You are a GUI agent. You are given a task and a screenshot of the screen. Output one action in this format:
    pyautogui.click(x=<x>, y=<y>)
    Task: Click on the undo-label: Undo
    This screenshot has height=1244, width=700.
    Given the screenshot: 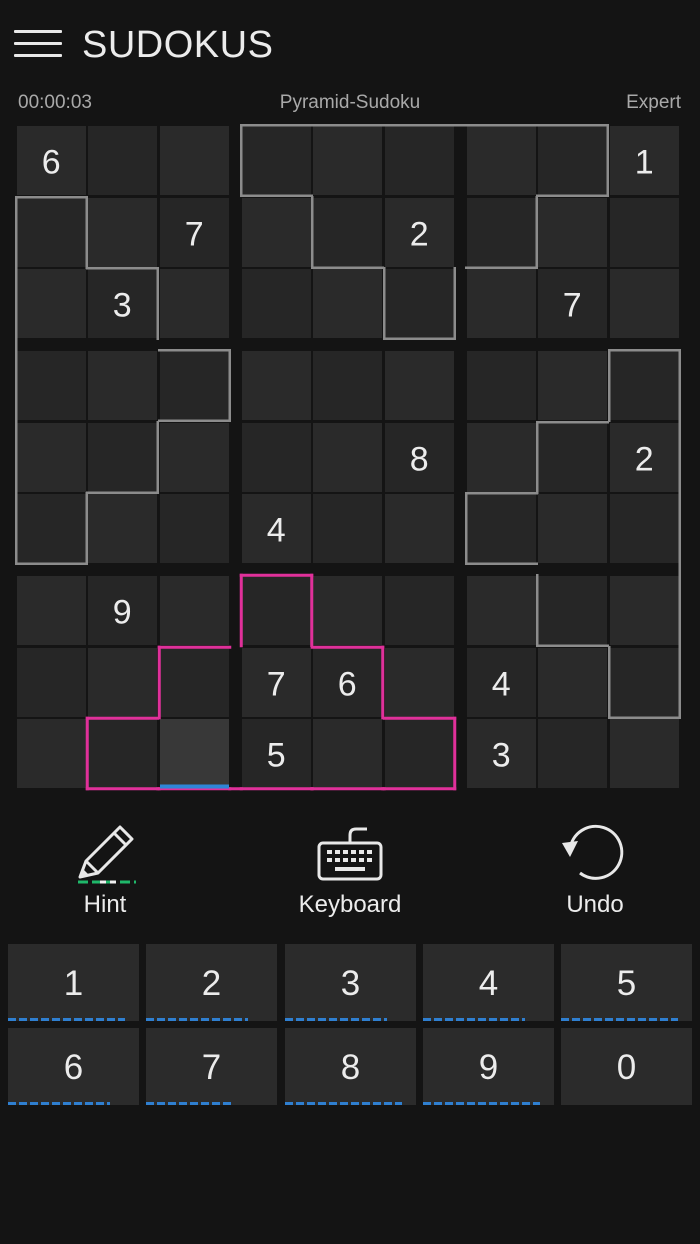 What is the action you would take?
    pyautogui.click(x=595, y=904)
    